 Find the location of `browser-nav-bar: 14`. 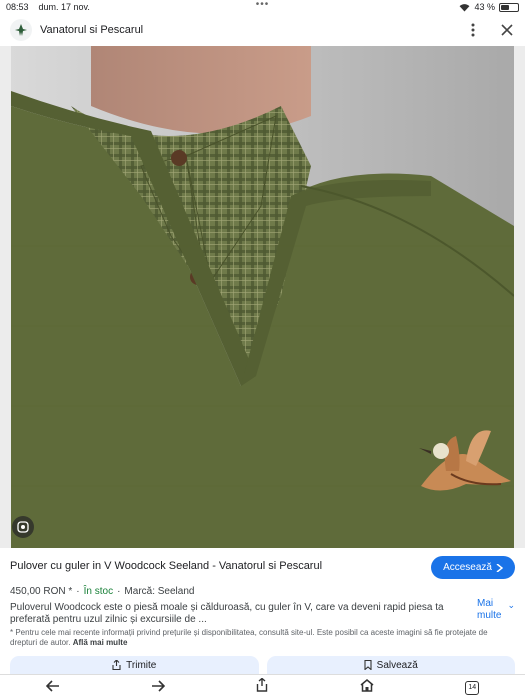

browser-nav-bar: 14 is located at coordinates (262, 687).